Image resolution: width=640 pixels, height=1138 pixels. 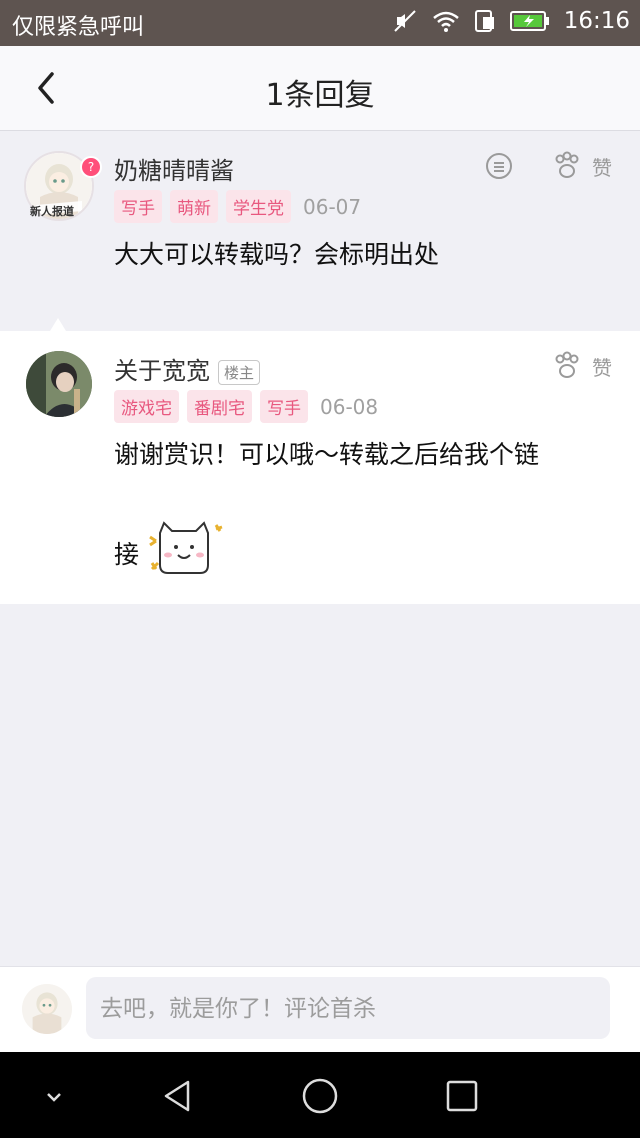 I want to click on user-tag: 游戏宅, so click(x=146, y=406).